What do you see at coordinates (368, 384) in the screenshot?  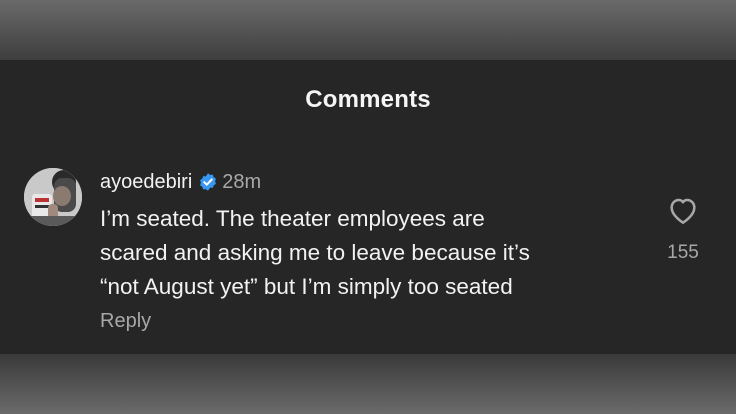 I see `background-blur-bottom` at bounding box center [368, 384].